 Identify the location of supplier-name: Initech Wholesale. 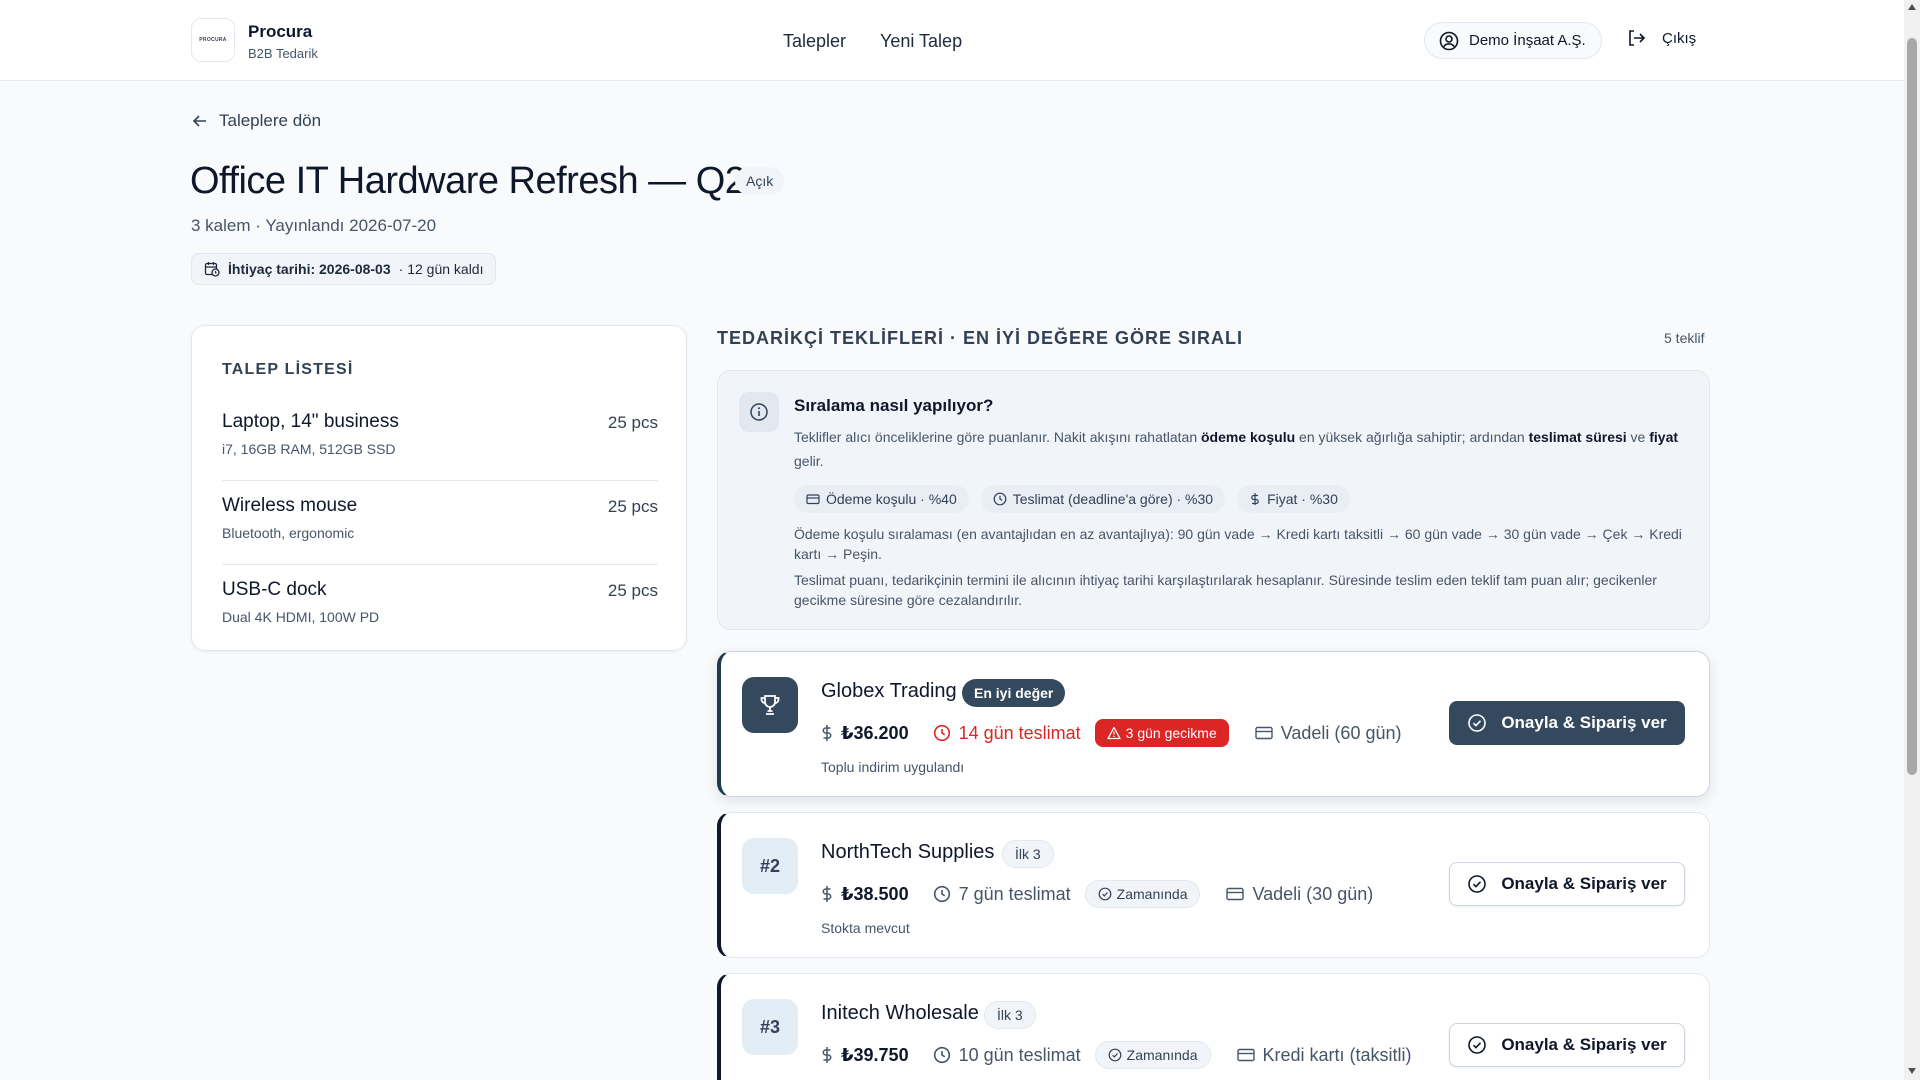
(900, 1013).